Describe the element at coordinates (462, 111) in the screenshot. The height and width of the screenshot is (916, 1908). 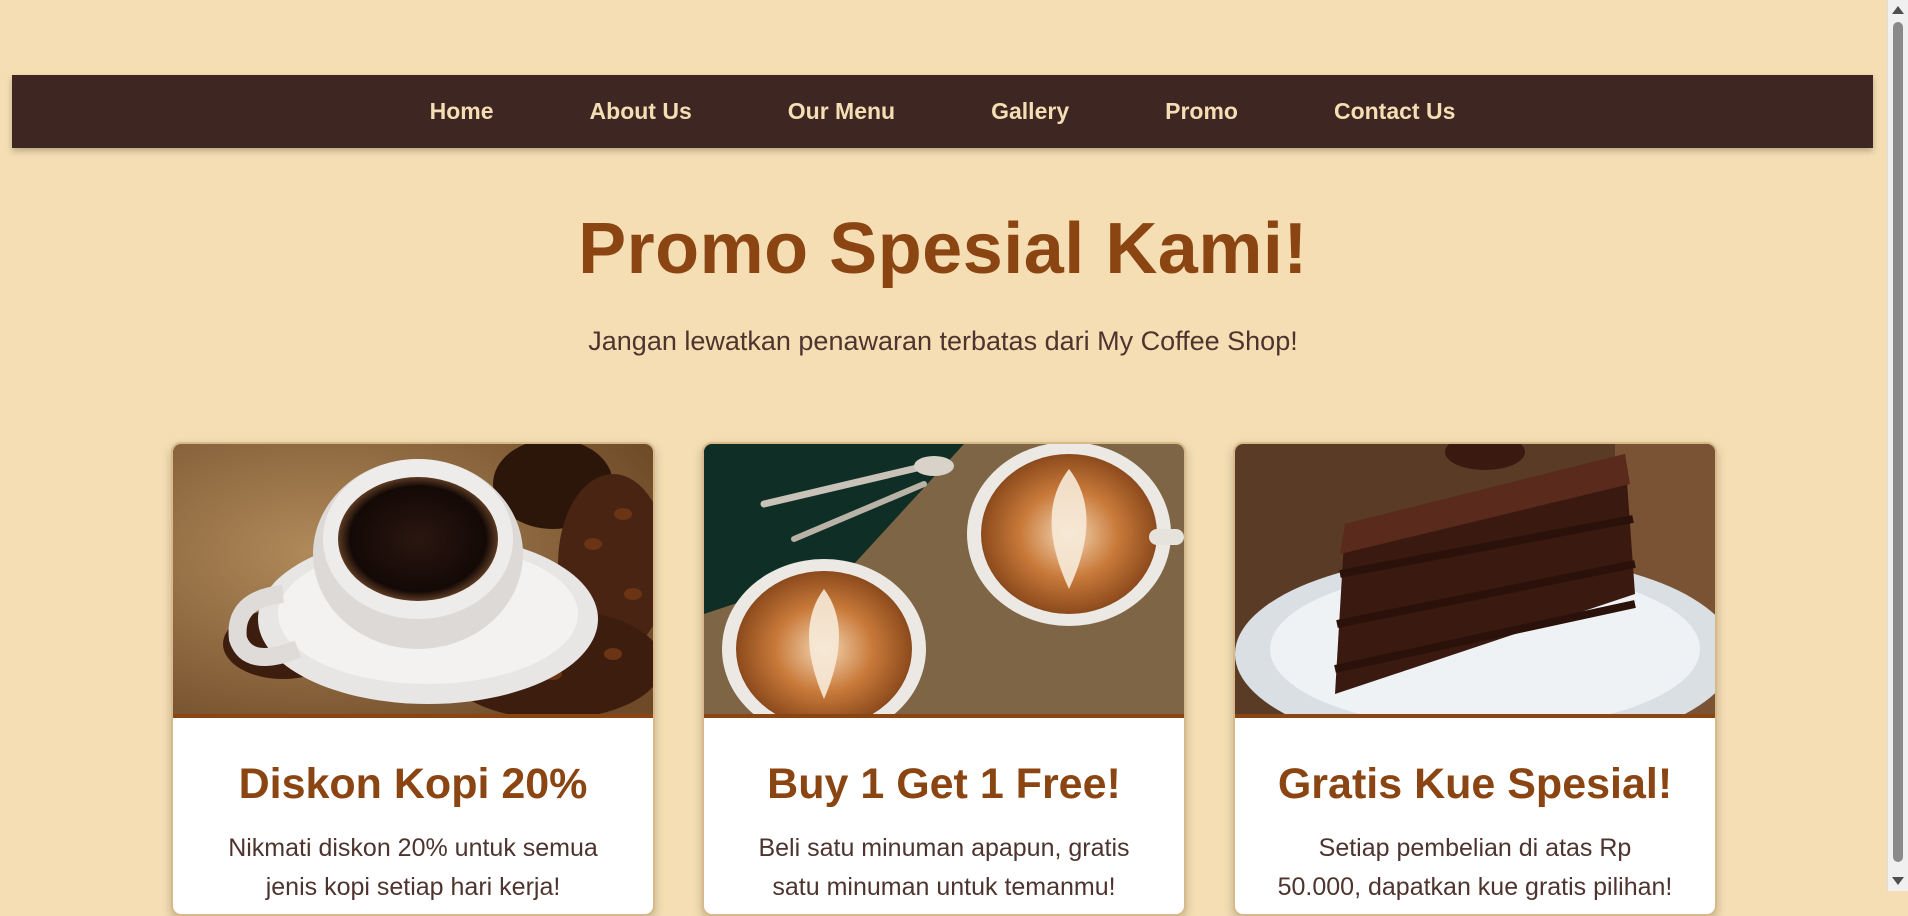
I see `nav-link-home: Home` at that location.